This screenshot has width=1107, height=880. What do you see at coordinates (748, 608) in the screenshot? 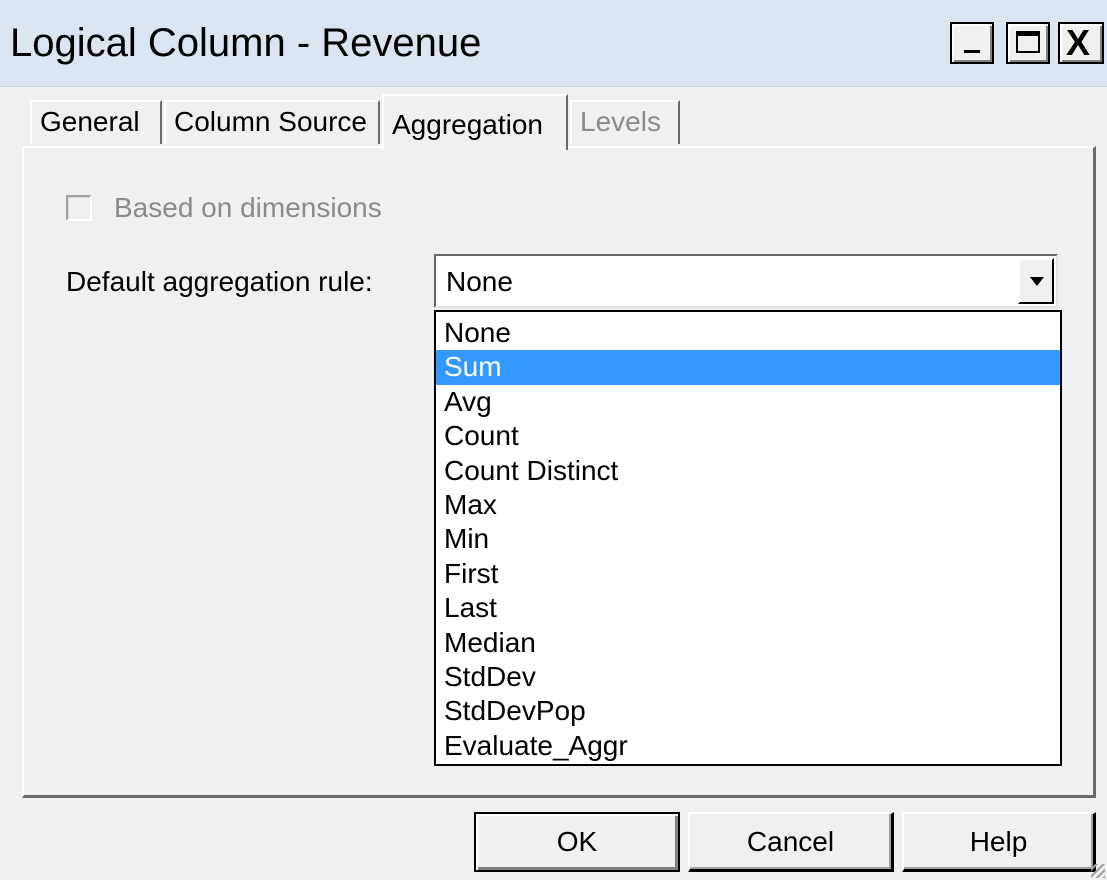
I see `option-last: Last` at bounding box center [748, 608].